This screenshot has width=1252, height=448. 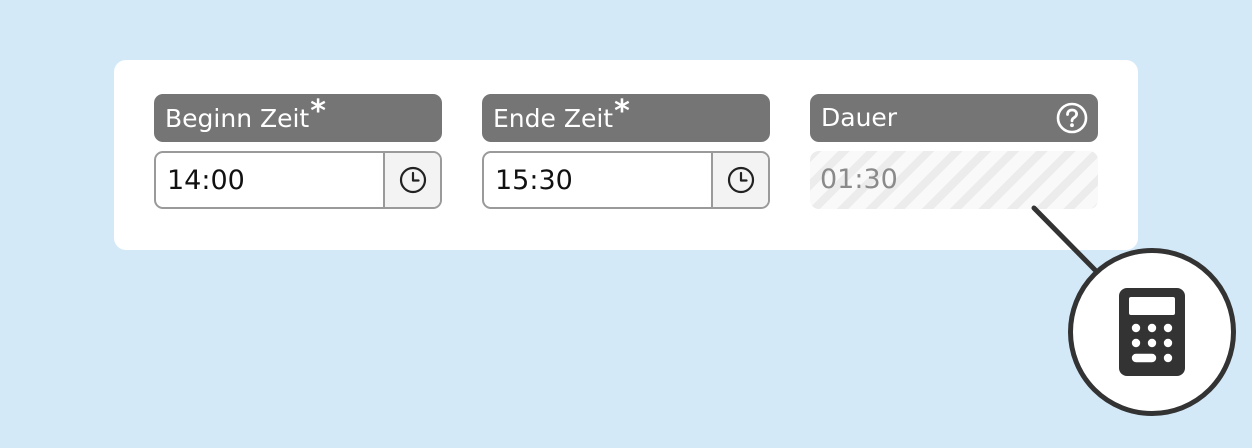 I want to click on start-time-label-bar: Beginn Zeit*, so click(x=298, y=118).